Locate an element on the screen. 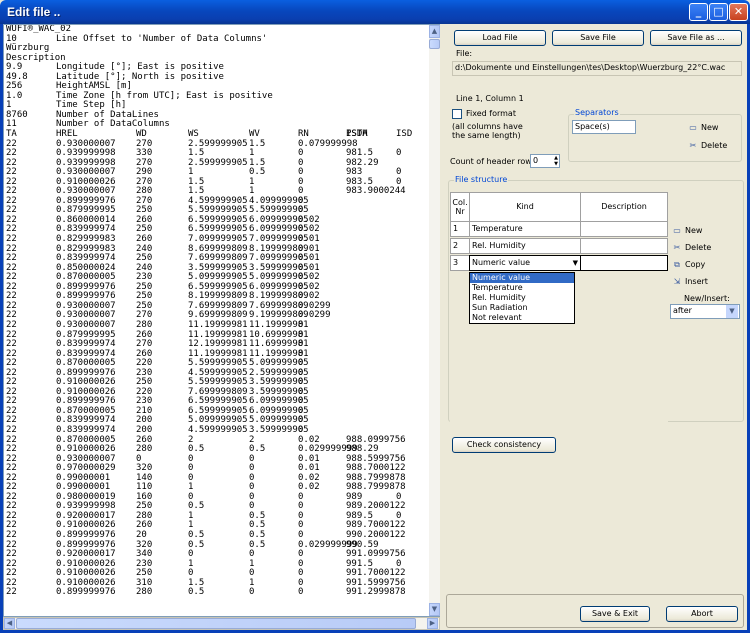  text-field: Line Offset to 'Number of Data Columns' is located at coordinates (162, 38).